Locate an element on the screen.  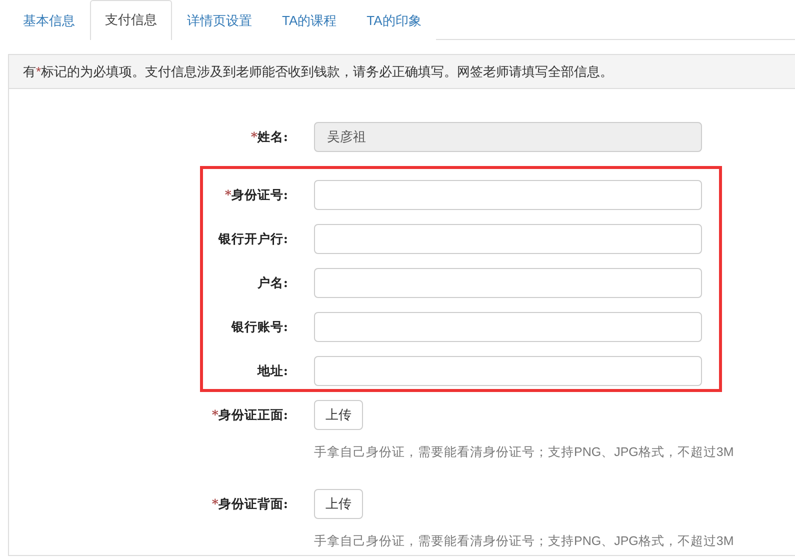
field-label: 银行开户行: is located at coordinates (252, 239).